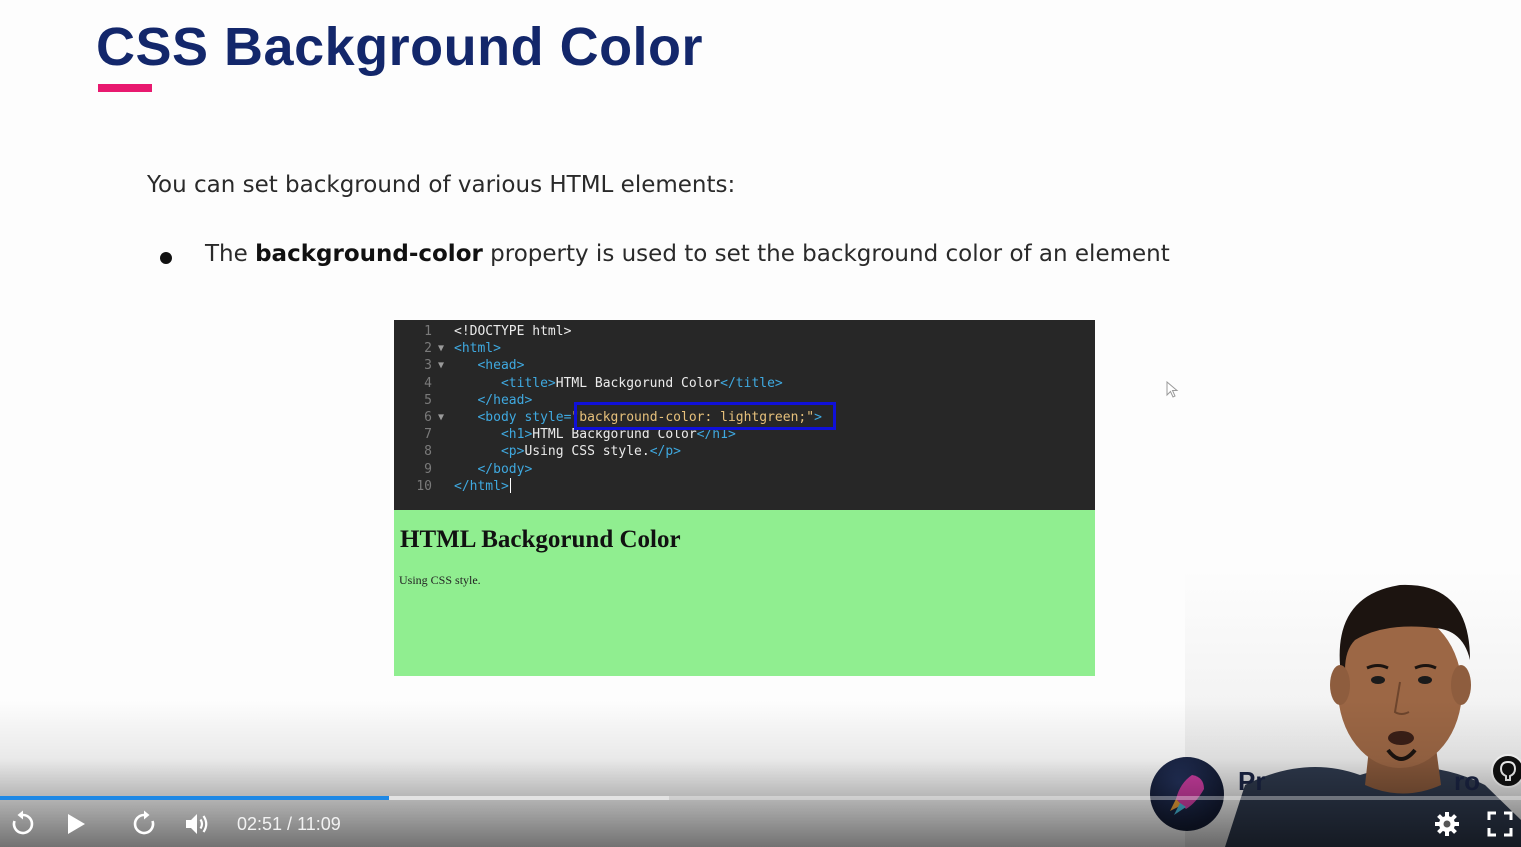 Image resolution: width=1521 pixels, height=847 pixels. What do you see at coordinates (428, 383) in the screenshot?
I see `line-number: 4` at bounding box center [428, 383].